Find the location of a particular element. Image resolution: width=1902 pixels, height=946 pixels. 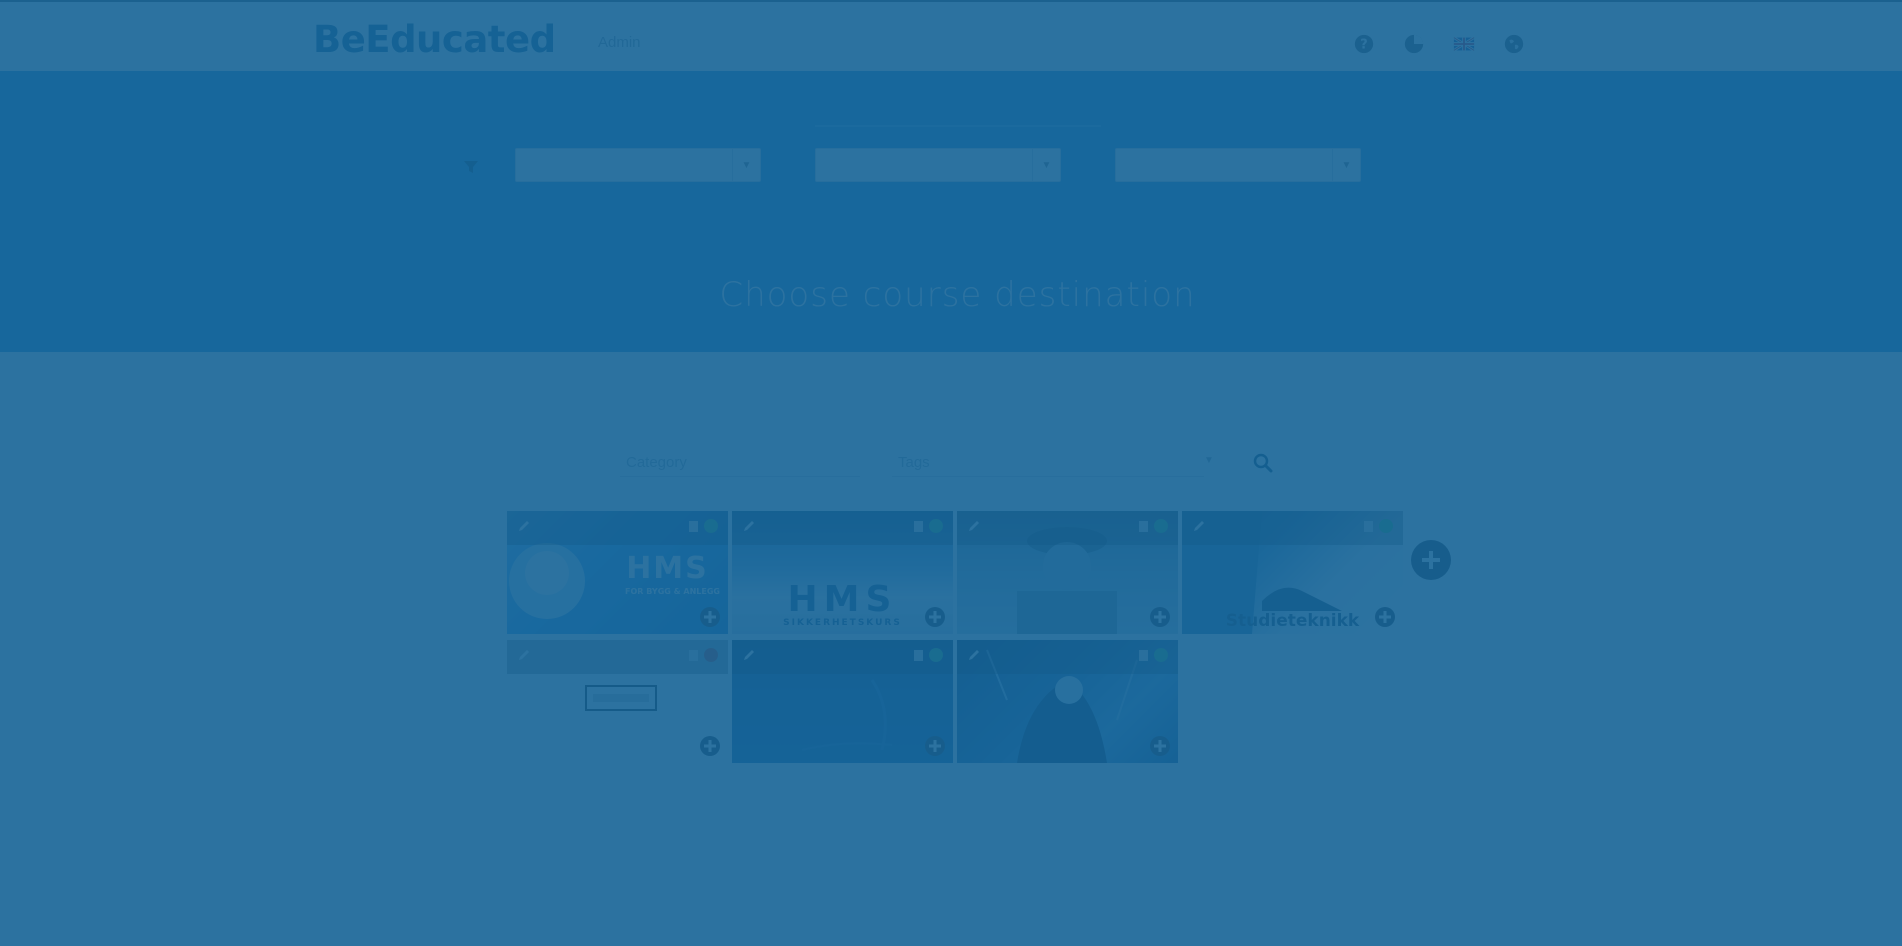

plus-icon is located at coordinates (1431, 560).